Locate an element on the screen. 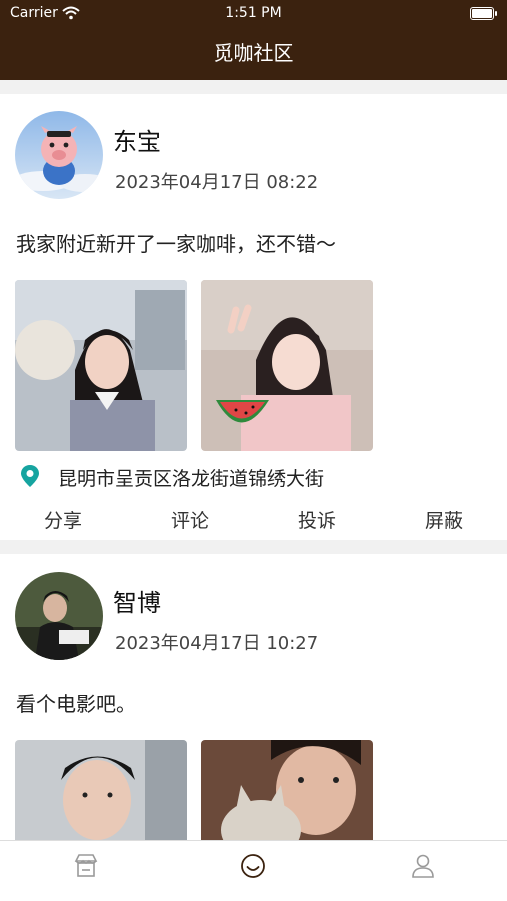  person-icon is located at coordinates (423, 866).